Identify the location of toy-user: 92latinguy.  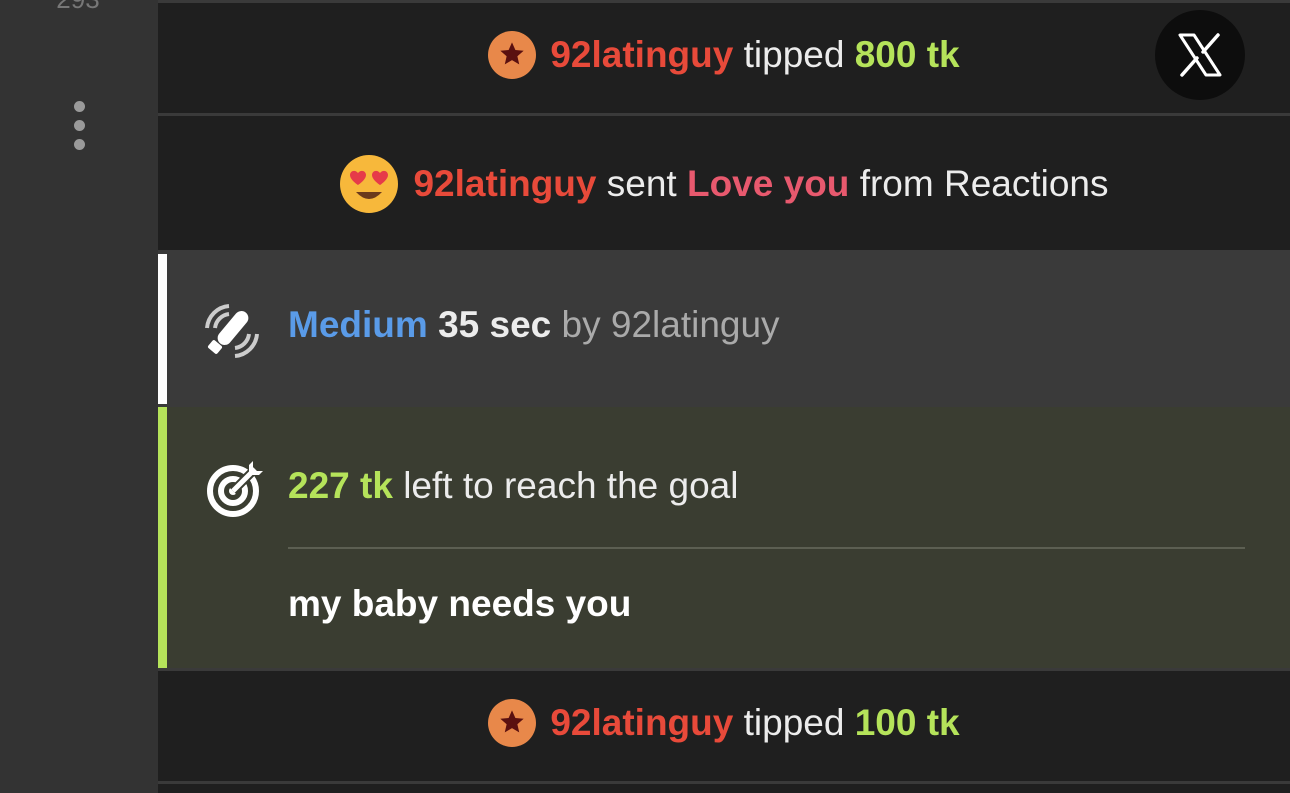
(695, 324).